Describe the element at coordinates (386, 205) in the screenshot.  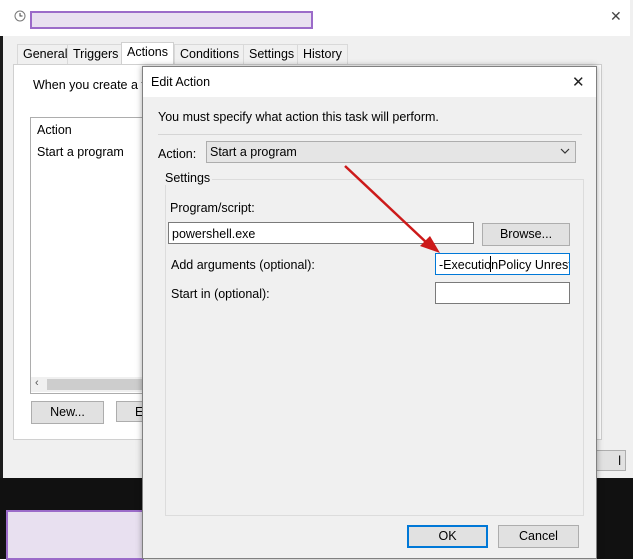
I see `arrow-shaft` at that location.